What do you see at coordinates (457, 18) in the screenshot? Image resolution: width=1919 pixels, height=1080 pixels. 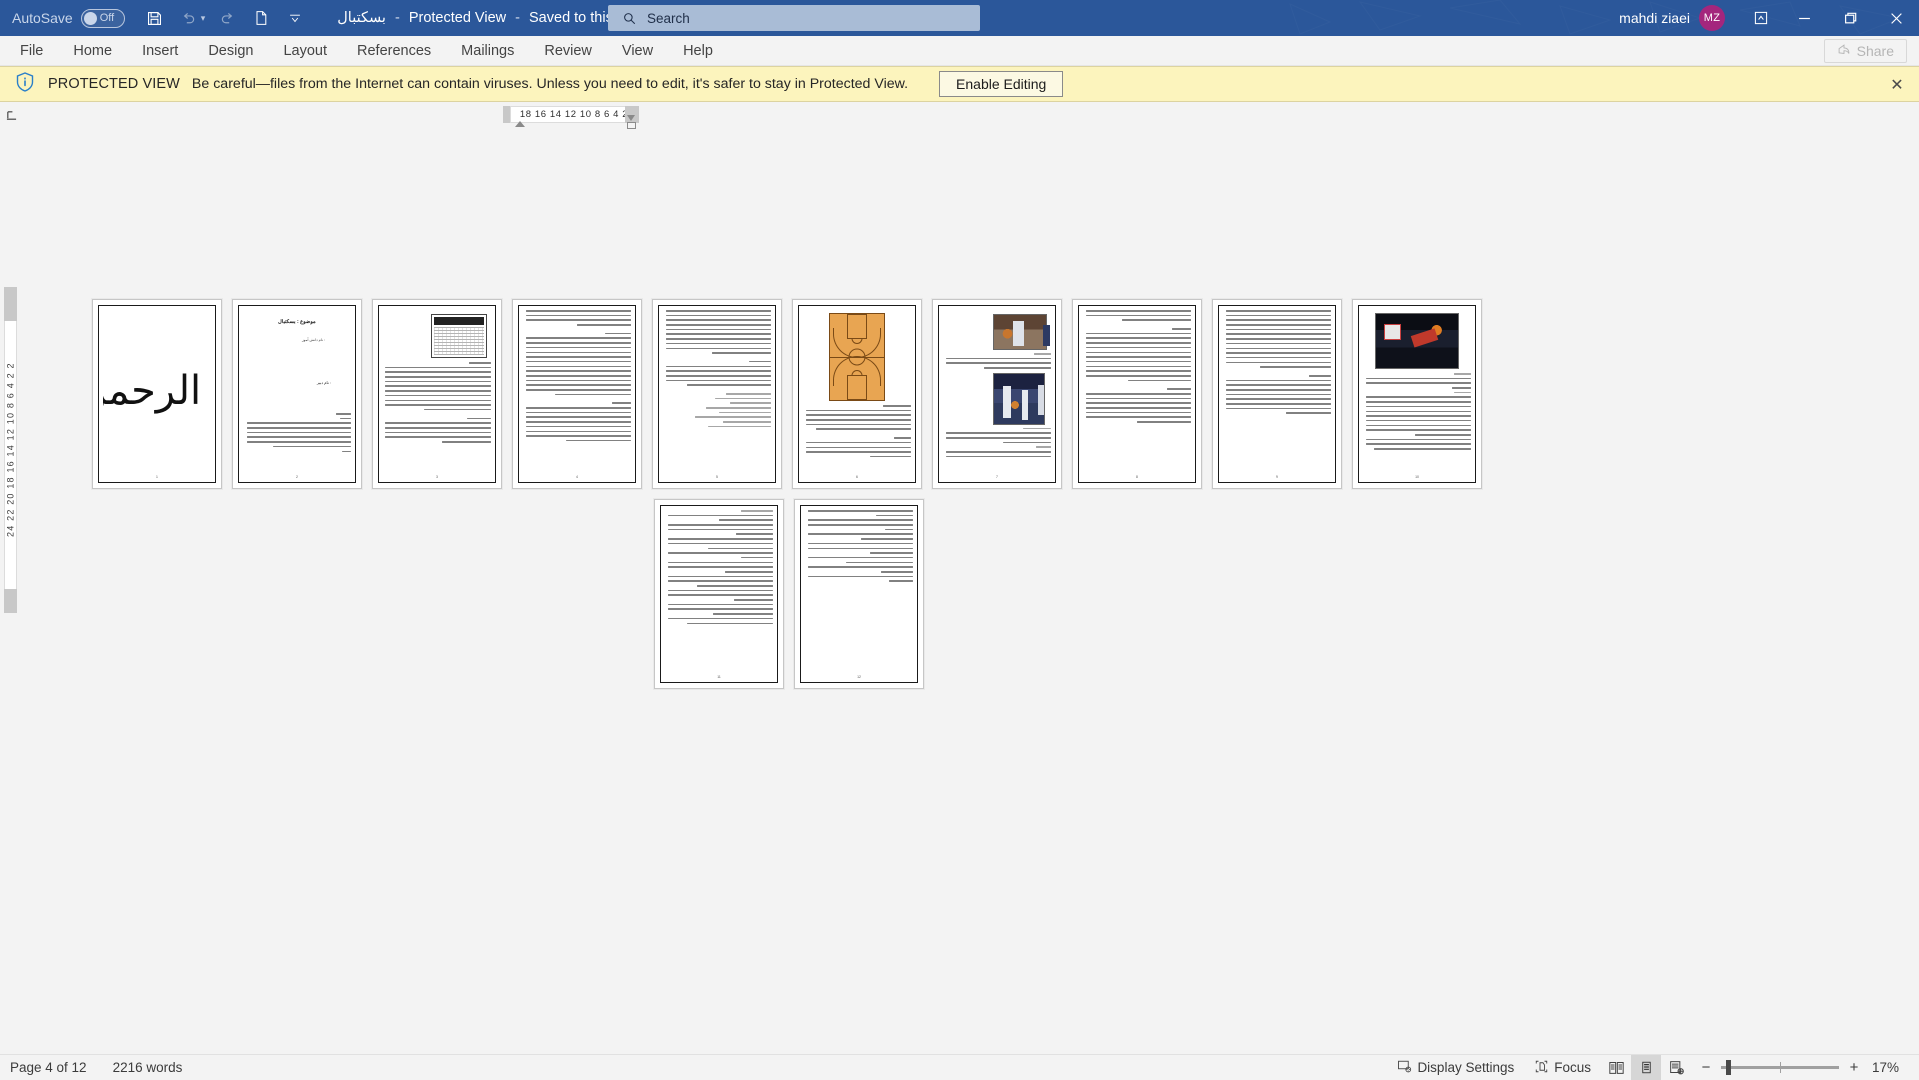 I see `protected-view-label: Protected View` at bounding box center [457, 18].